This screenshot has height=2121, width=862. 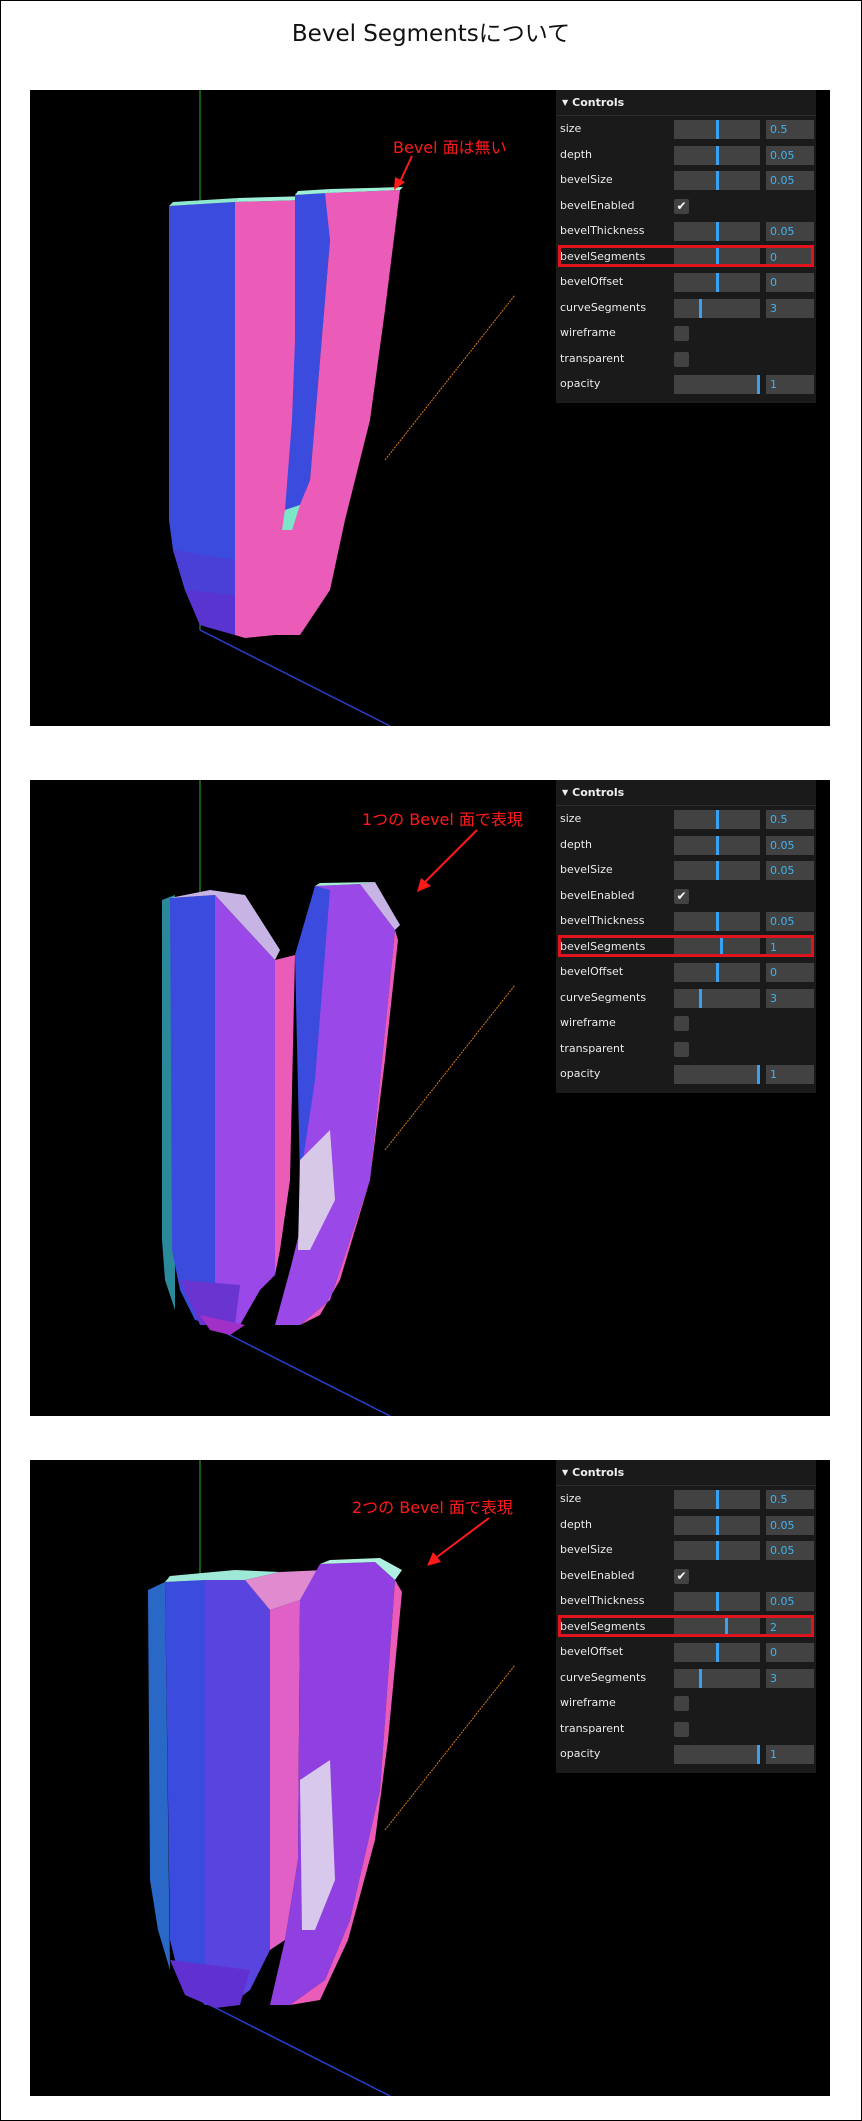 I want to click on control-label: bevelThickness, so click(x=602, y=1600).